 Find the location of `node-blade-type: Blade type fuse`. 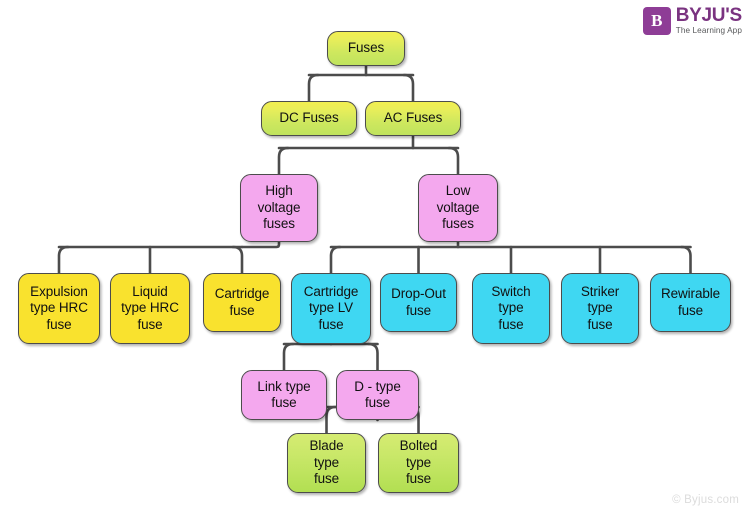

node-blade-type: Blade type fuse is located at coordinates (326, 463).